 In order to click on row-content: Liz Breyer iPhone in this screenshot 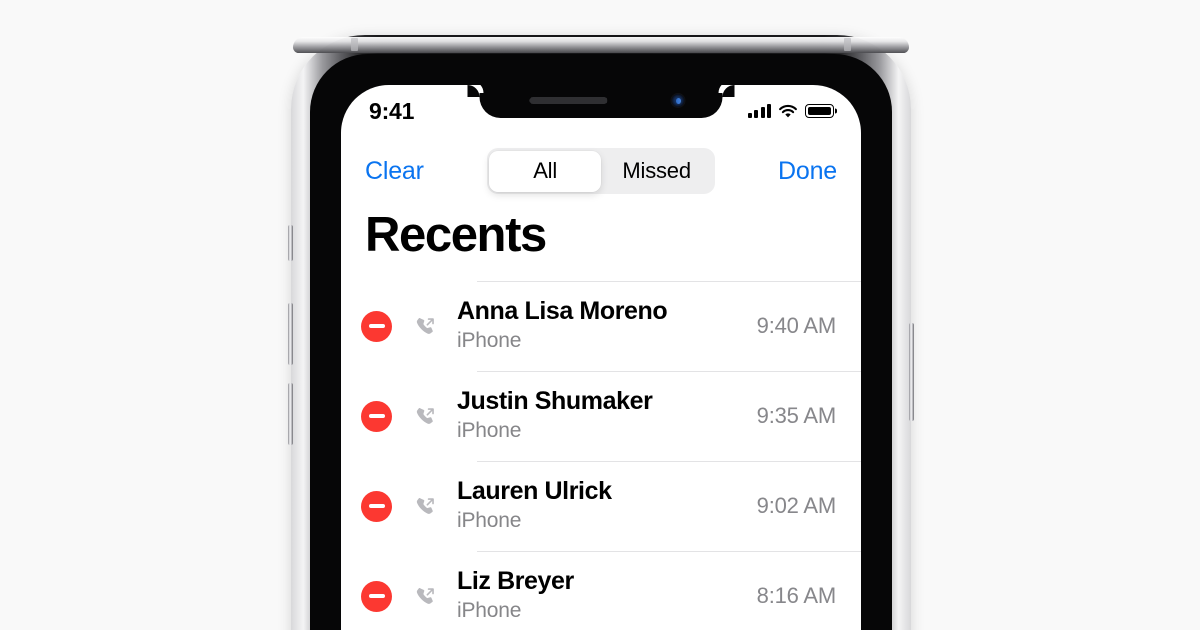, I will do `click(607, 595)`.